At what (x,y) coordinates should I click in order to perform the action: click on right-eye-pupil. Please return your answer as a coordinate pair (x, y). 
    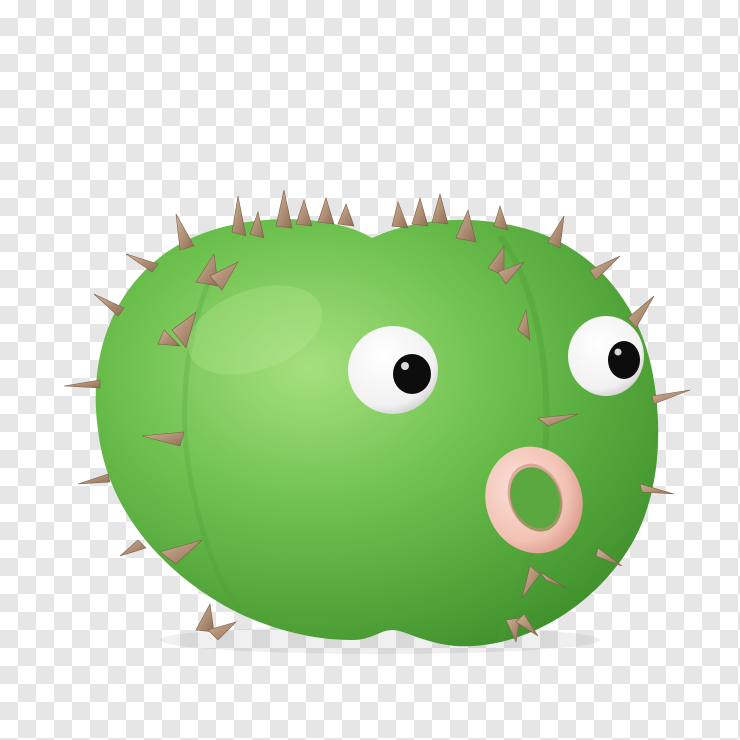
    Looking at the image, I should click on (624, 360).